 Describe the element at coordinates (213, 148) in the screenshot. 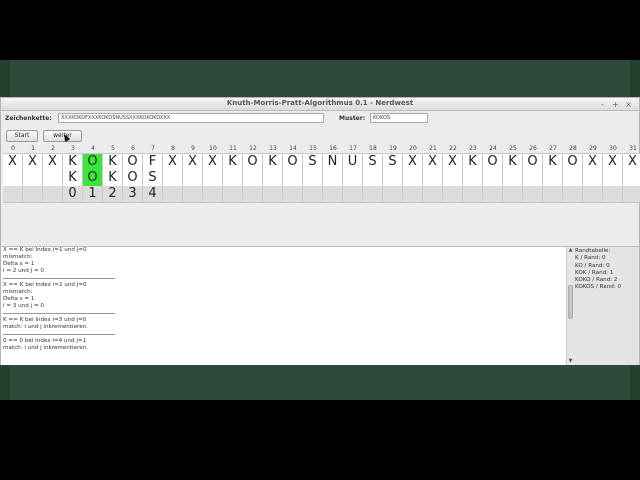

I see `index-cell: 10` at that location.